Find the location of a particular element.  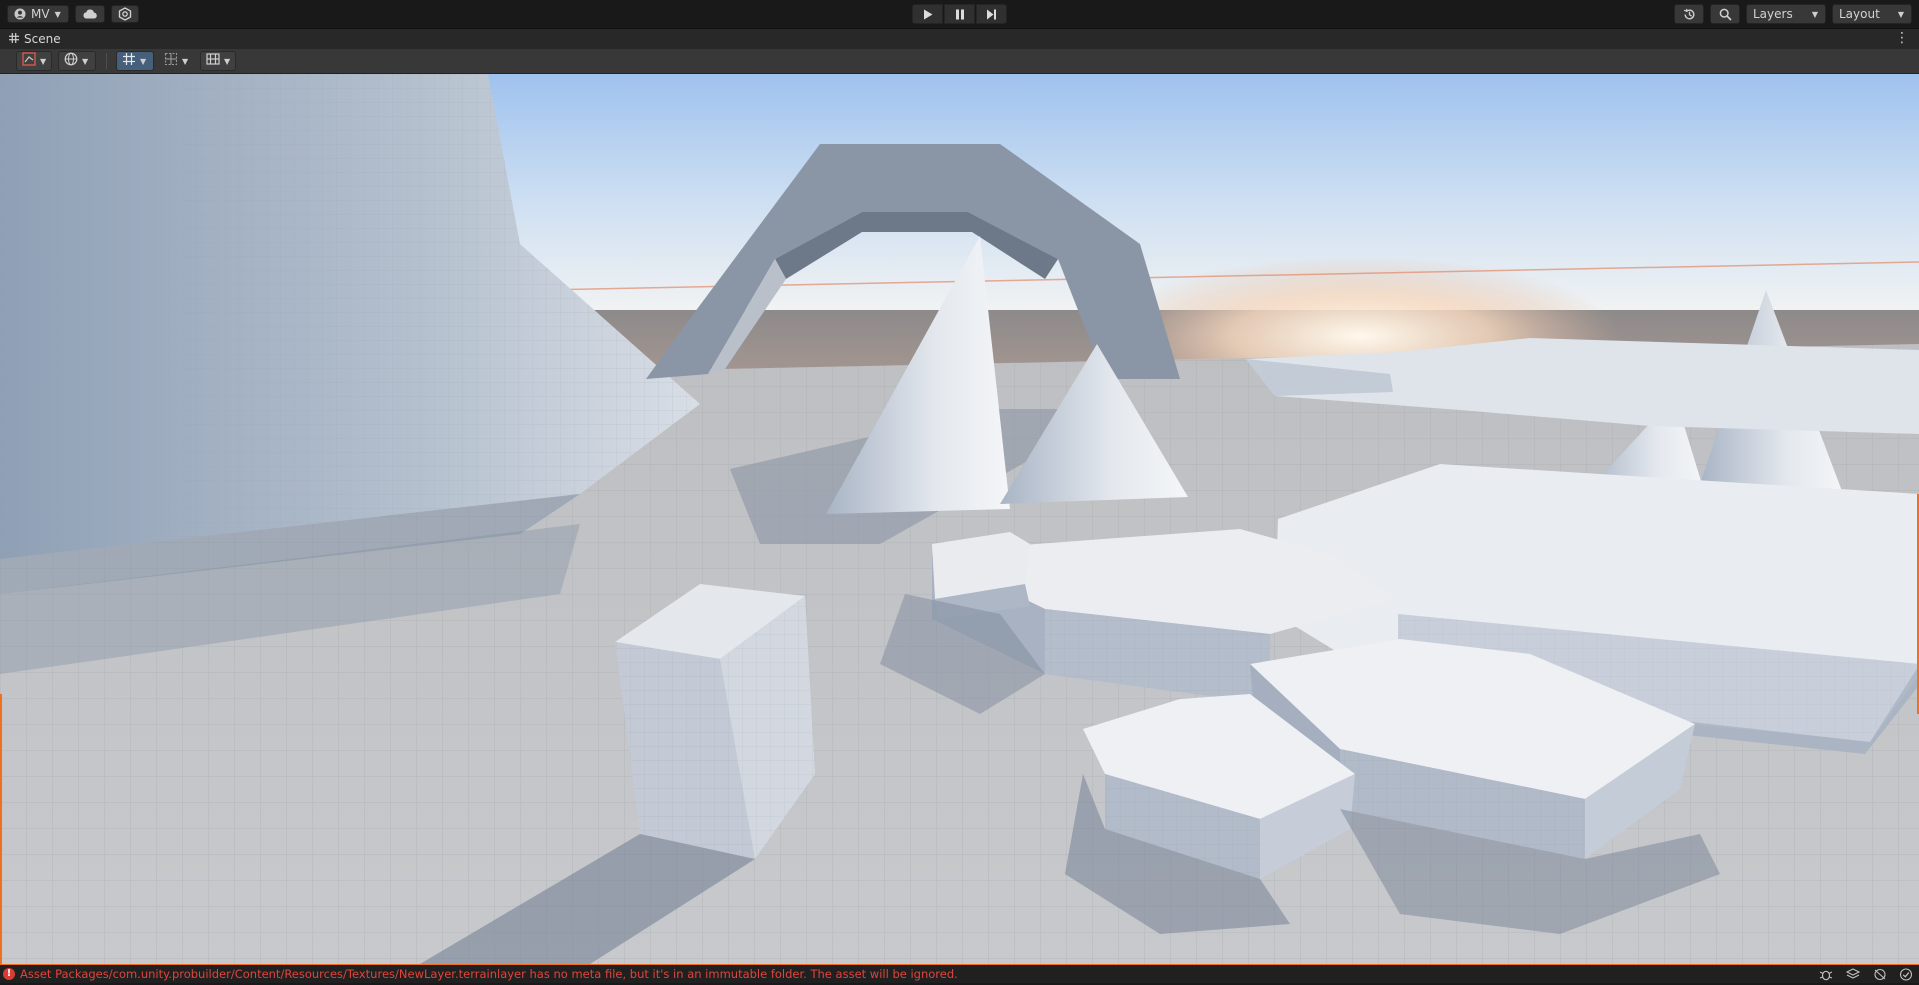

layers-label: Layers is located at coordinates (1773, 14).